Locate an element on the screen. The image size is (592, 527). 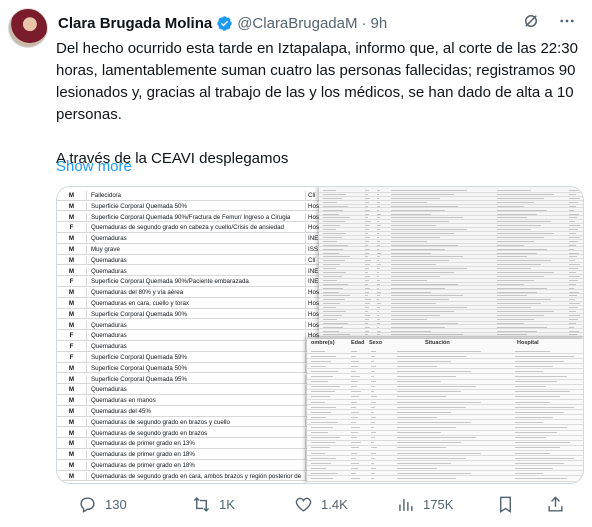
situation-cell: Quemaduras en cara, cuello y torax is located at coordinates (140, 303).